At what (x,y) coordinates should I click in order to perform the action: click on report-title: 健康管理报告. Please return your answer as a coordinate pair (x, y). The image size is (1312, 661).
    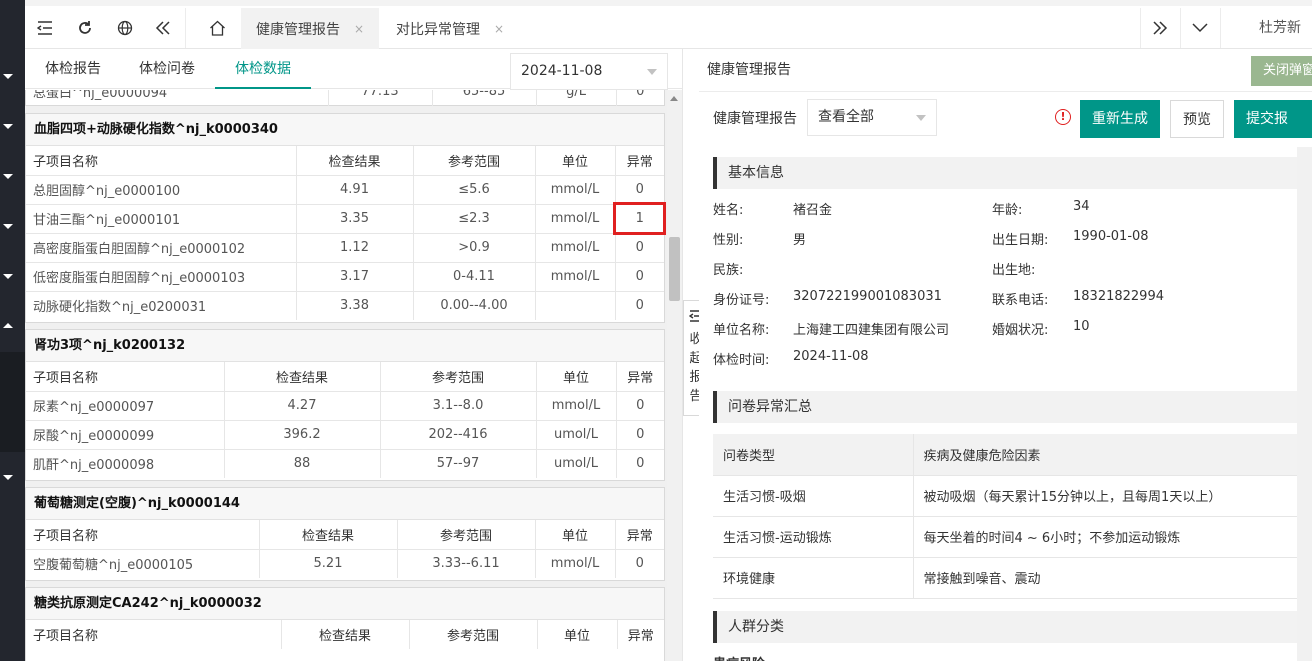
    Looking at the image, I should click on (749, 70).